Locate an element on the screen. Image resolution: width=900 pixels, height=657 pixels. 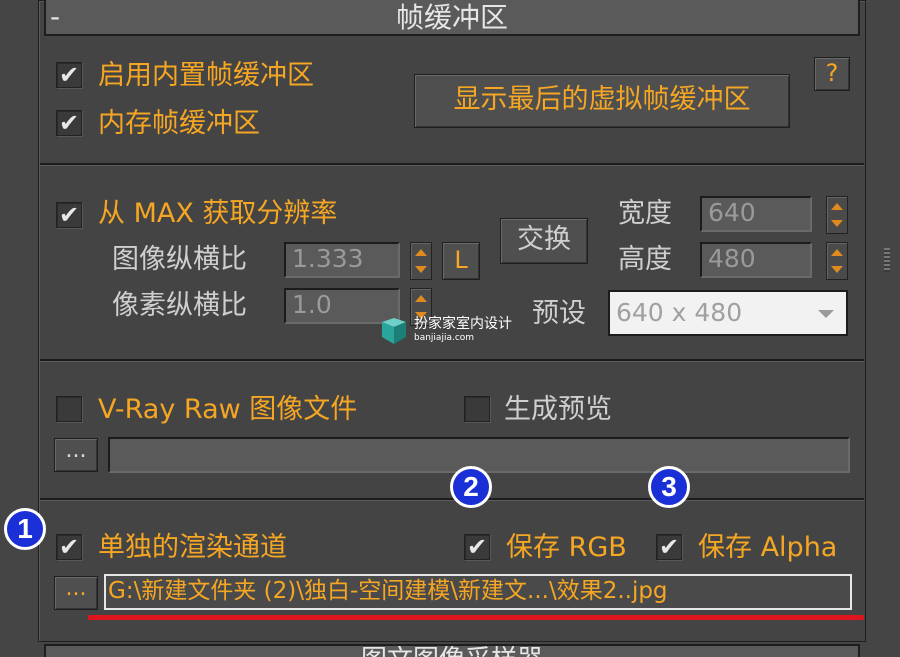
memory-framebuffer-checkbox: ✔ is located at coordinates (69, 123).